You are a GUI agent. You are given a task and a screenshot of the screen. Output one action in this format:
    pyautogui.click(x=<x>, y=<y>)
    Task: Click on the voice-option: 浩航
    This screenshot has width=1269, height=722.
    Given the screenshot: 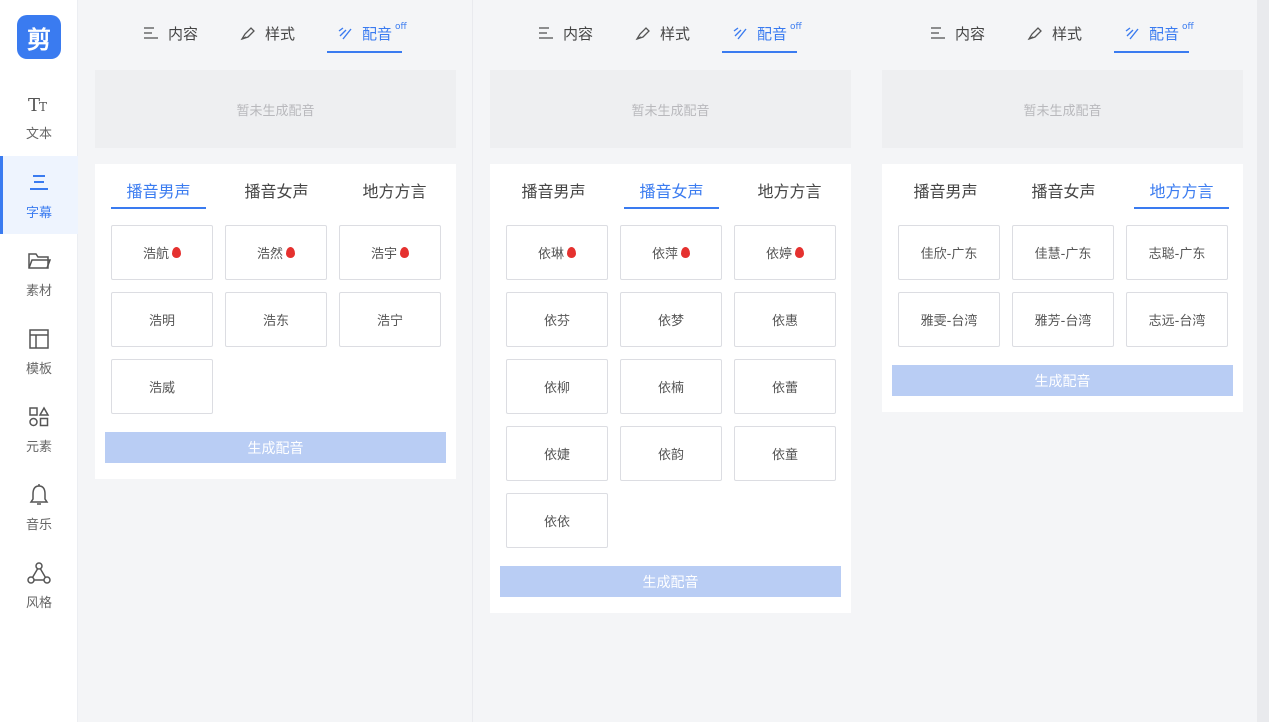 What is the action you would take?
    pyautogui.click(x=162, y=252)
    